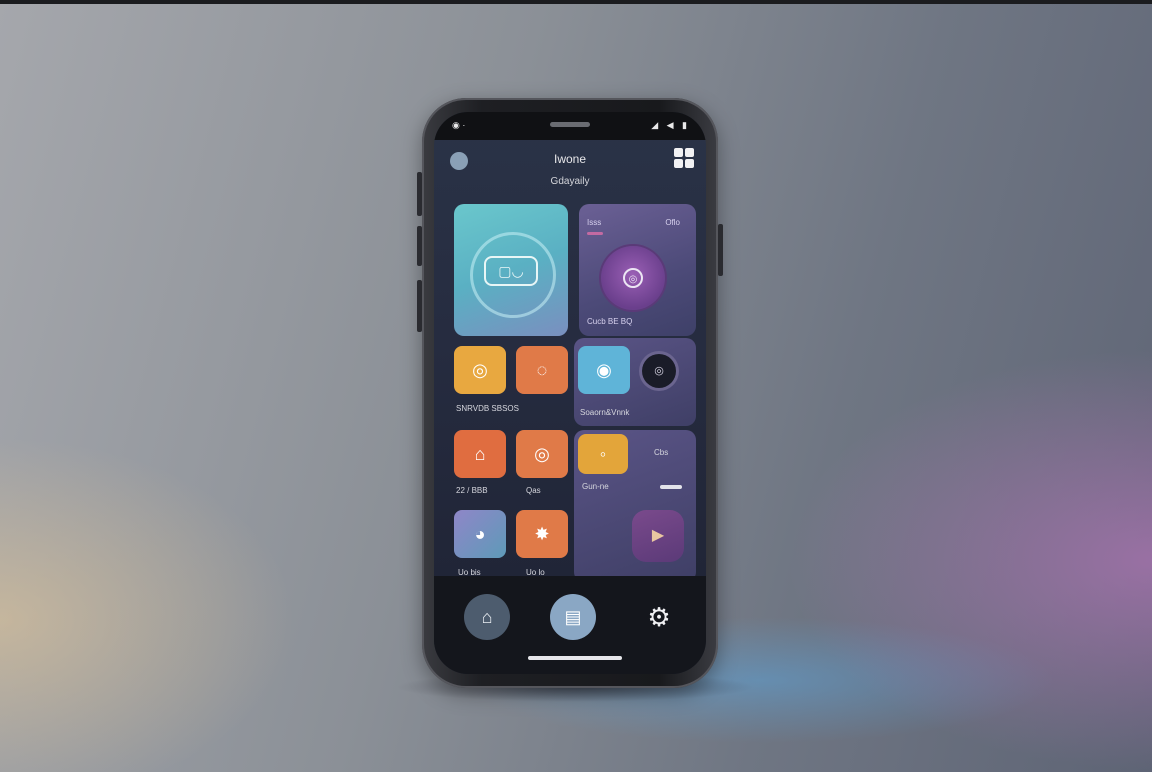 This screenshot has width=1152, height=772. Describe the element at coordinates (480, 454) in the screenshot. I see `home-app-button: ⌂` at that location.